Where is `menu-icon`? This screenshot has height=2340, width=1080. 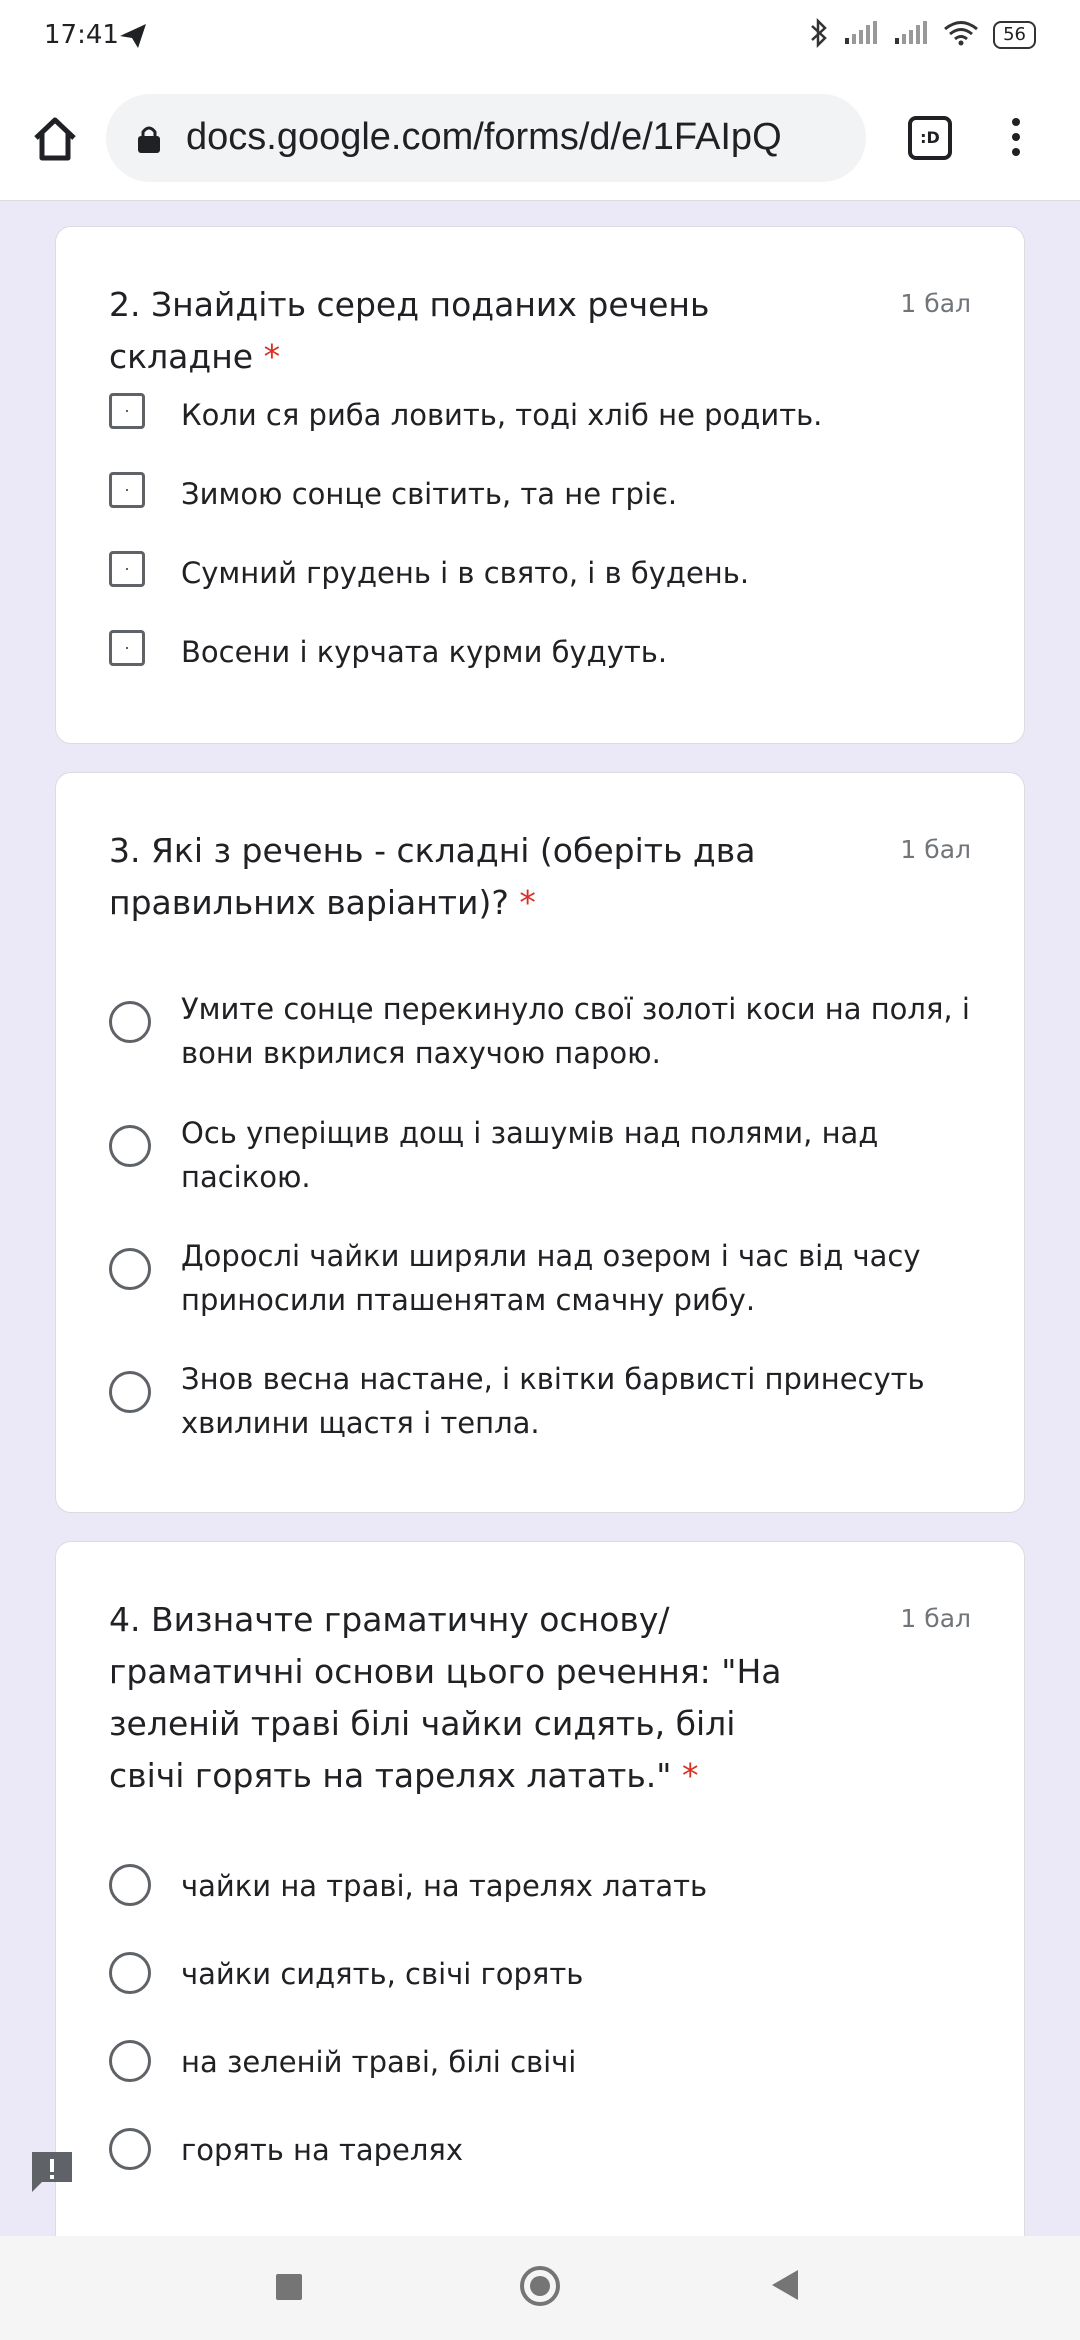 menu-icon is located at coordinates (1016, 139).